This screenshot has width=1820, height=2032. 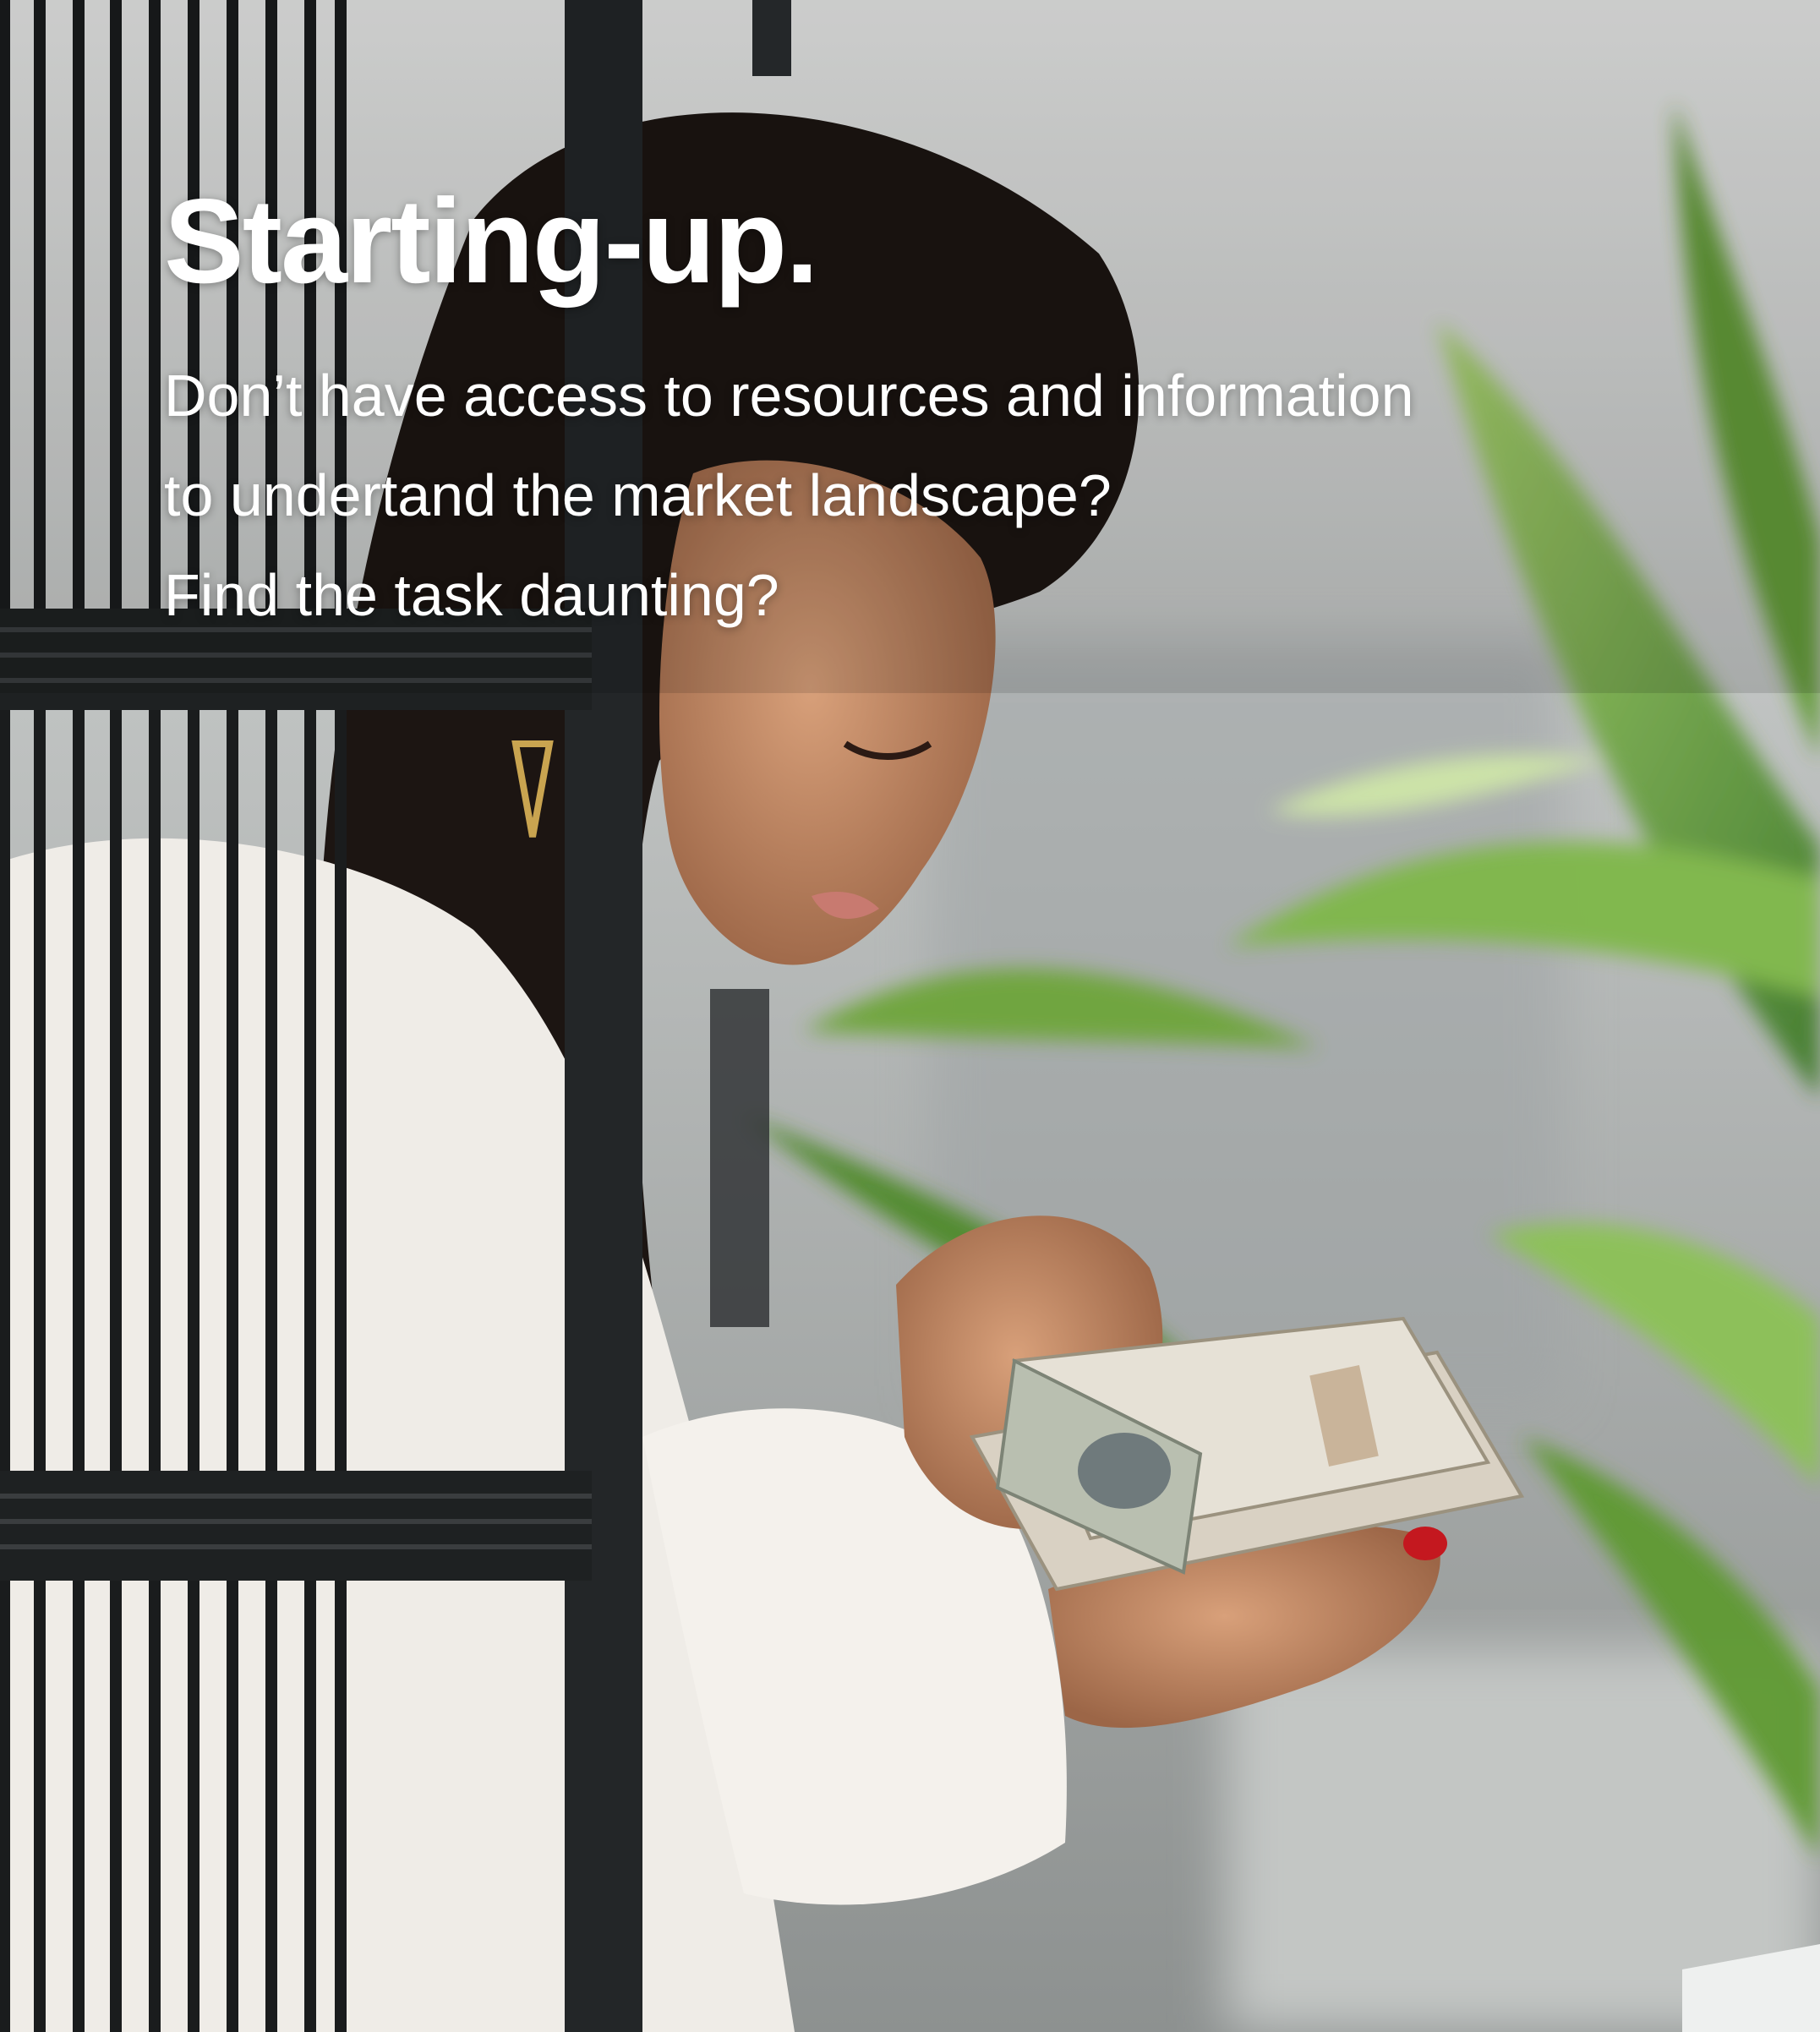 I want to click on hero-line: to undertand the market landscape?, so click(x=638, y=495).